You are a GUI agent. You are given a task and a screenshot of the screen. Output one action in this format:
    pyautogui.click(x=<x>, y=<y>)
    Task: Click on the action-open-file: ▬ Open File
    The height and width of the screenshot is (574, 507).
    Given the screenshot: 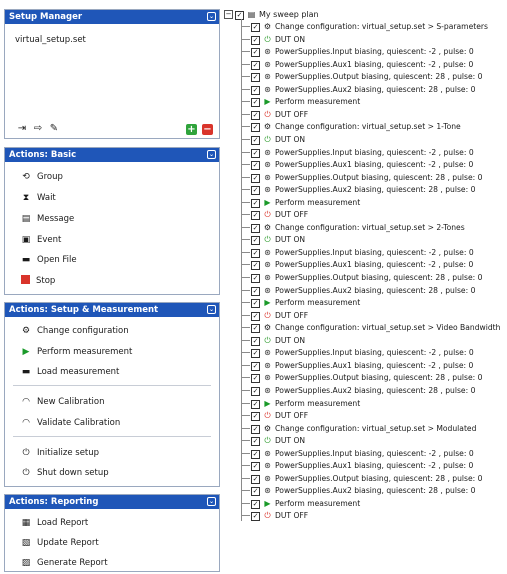 What is the action you would take?
    pyautogui.click(x=48, y=260)
    